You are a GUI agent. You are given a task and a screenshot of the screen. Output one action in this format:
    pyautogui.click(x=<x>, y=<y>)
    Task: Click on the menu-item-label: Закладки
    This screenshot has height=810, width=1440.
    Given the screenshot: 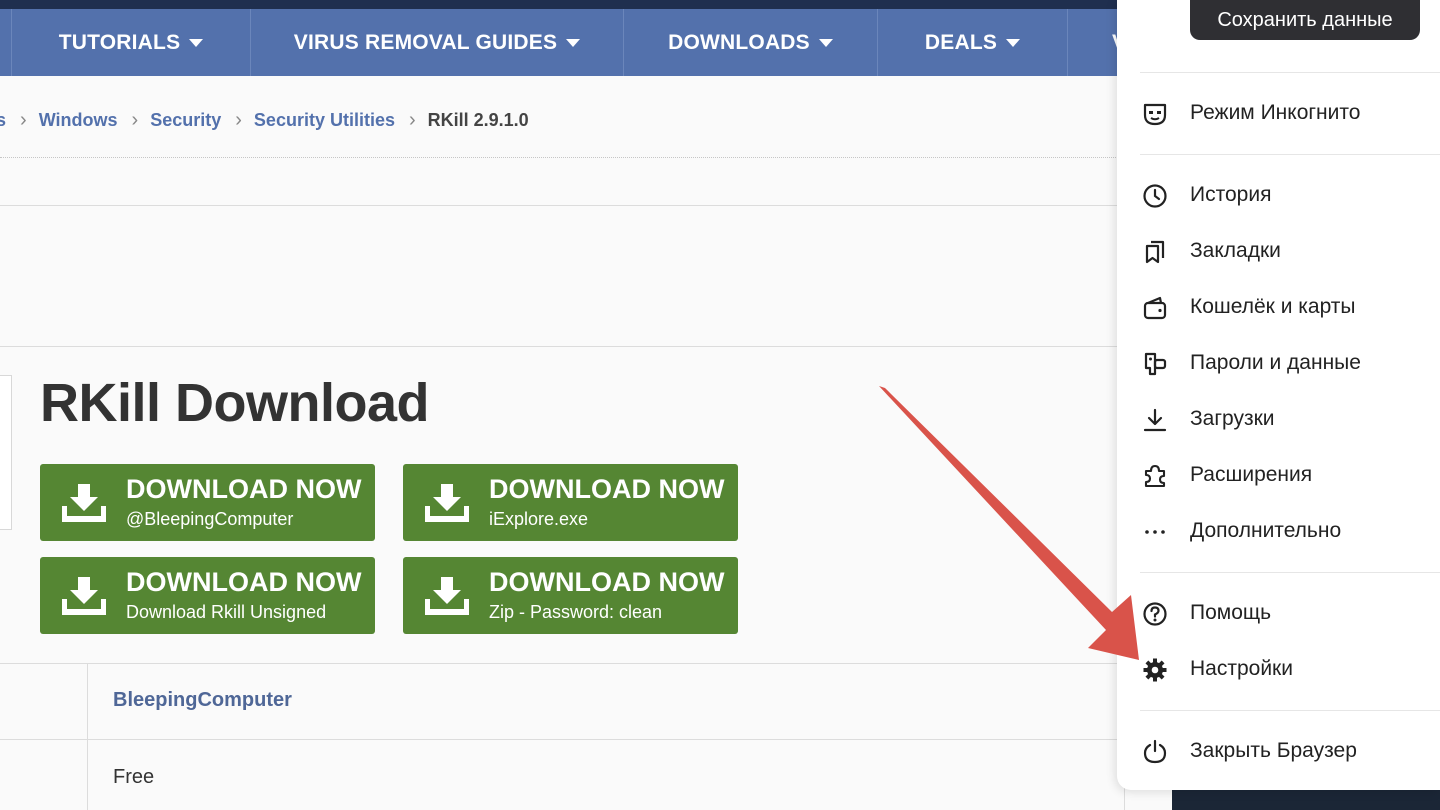 What is the action you would take?
    pyautogui.click(x=1235, y=250)
    